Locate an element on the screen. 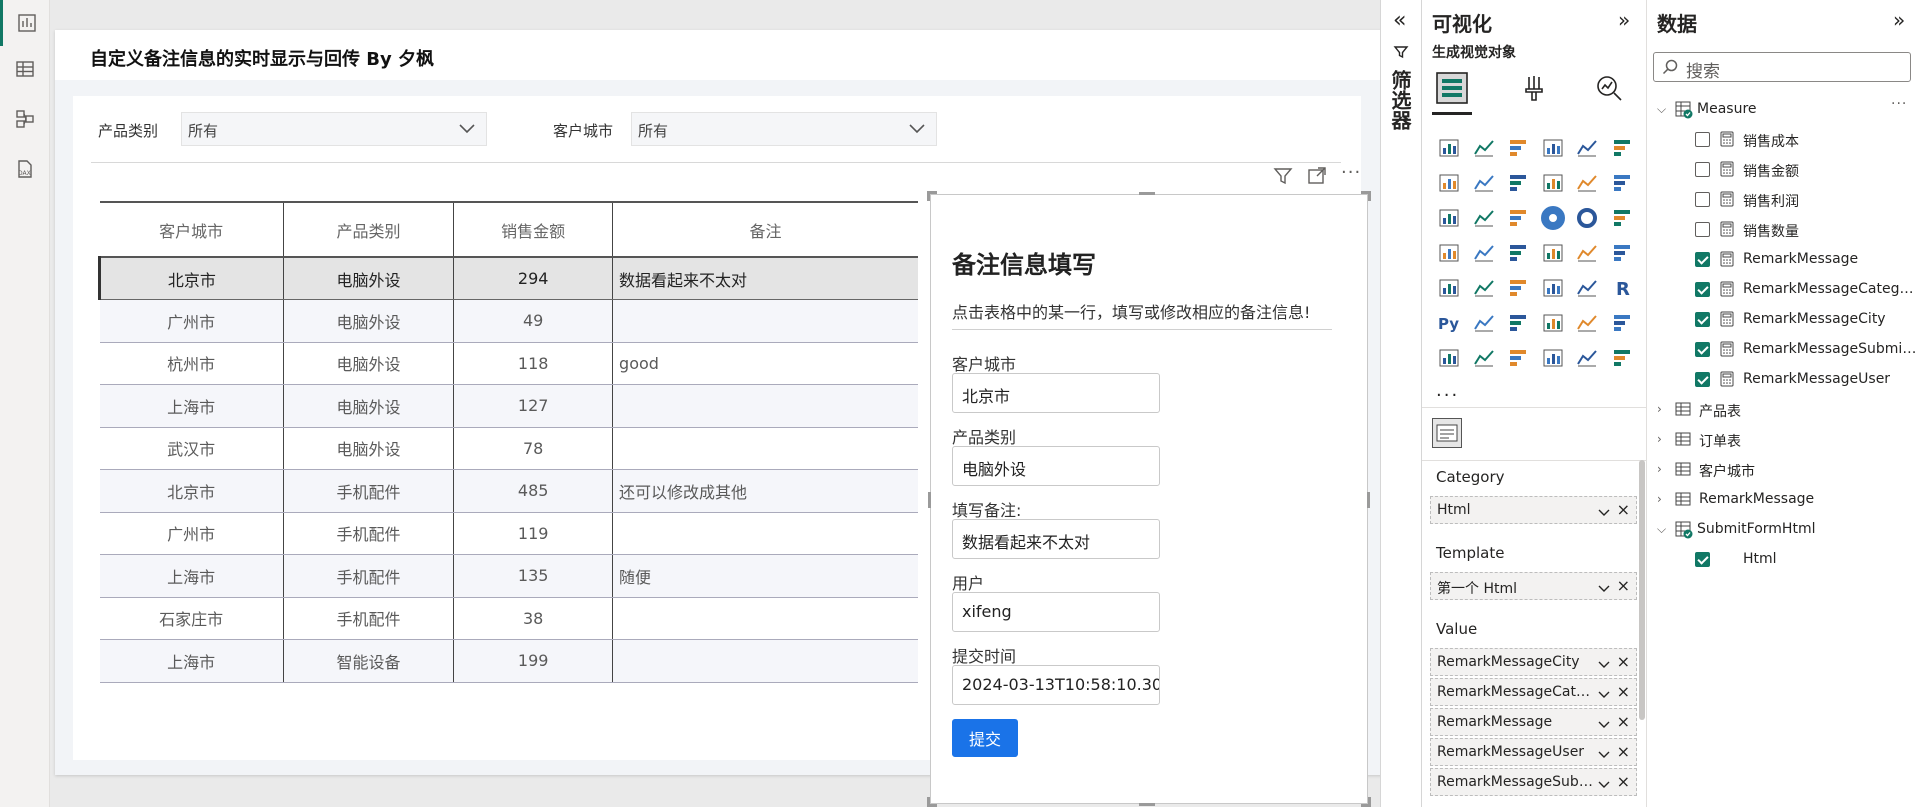  table-row: 广州市 手机配件 119 is located at coordinates (508, 533).